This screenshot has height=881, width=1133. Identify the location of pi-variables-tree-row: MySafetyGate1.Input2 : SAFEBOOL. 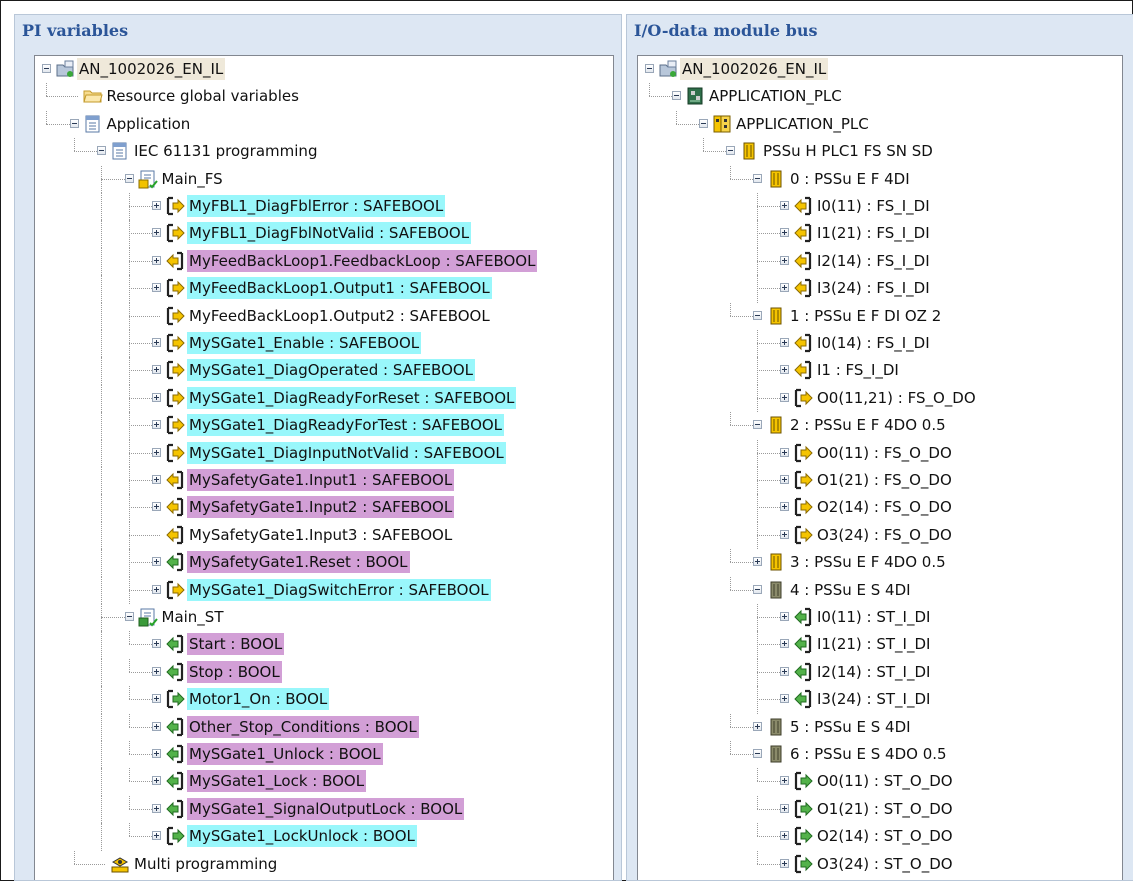
(324, 508).